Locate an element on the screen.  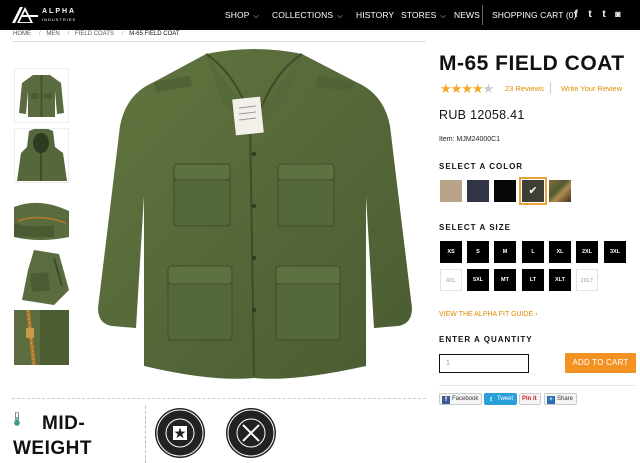
item-number: Item: MJM24000C1 is located at coordinates (470, 139).